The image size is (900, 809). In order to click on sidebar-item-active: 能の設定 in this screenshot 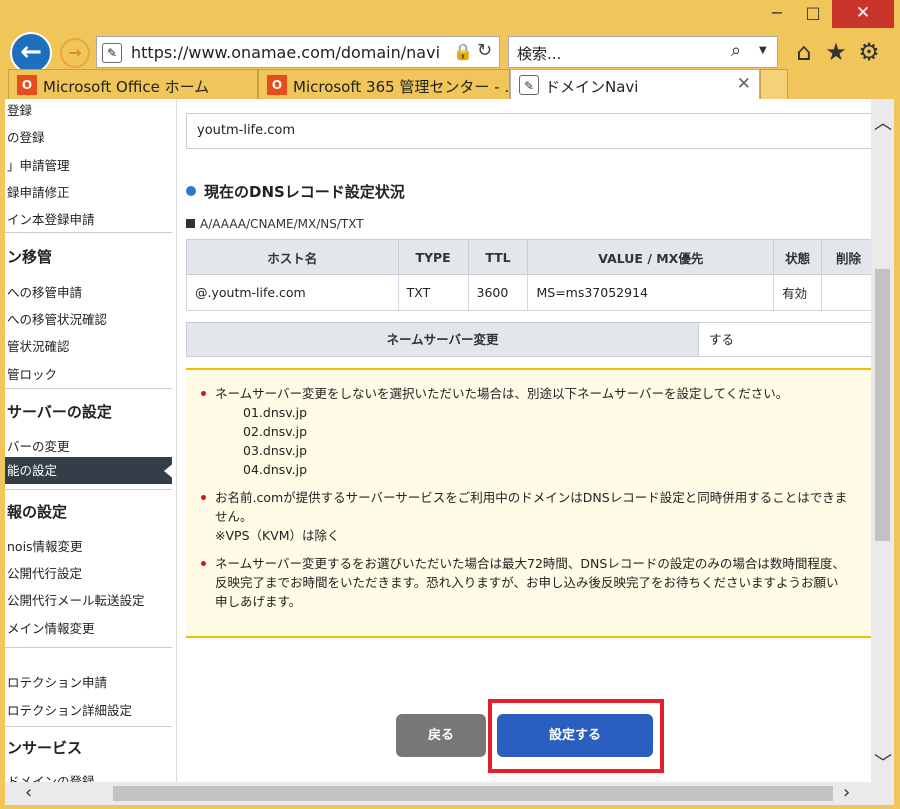, I will do `click(88, 470)`.